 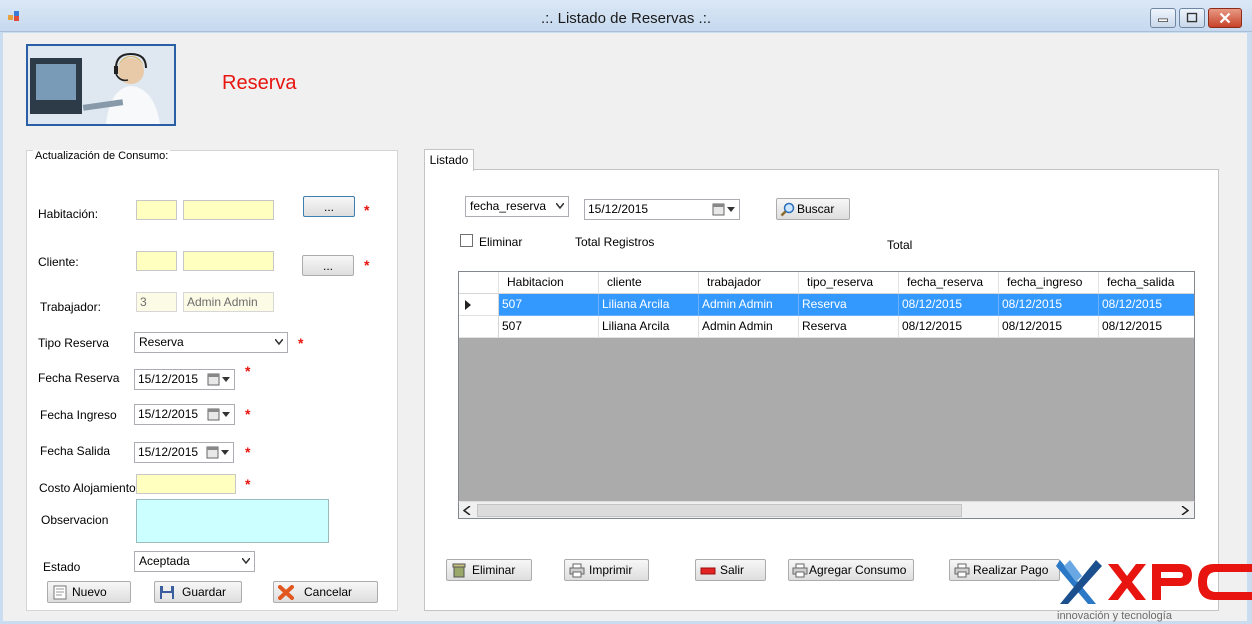 I want to click on eliminar-button-label: Eliminar, so click(x=494, y=570).